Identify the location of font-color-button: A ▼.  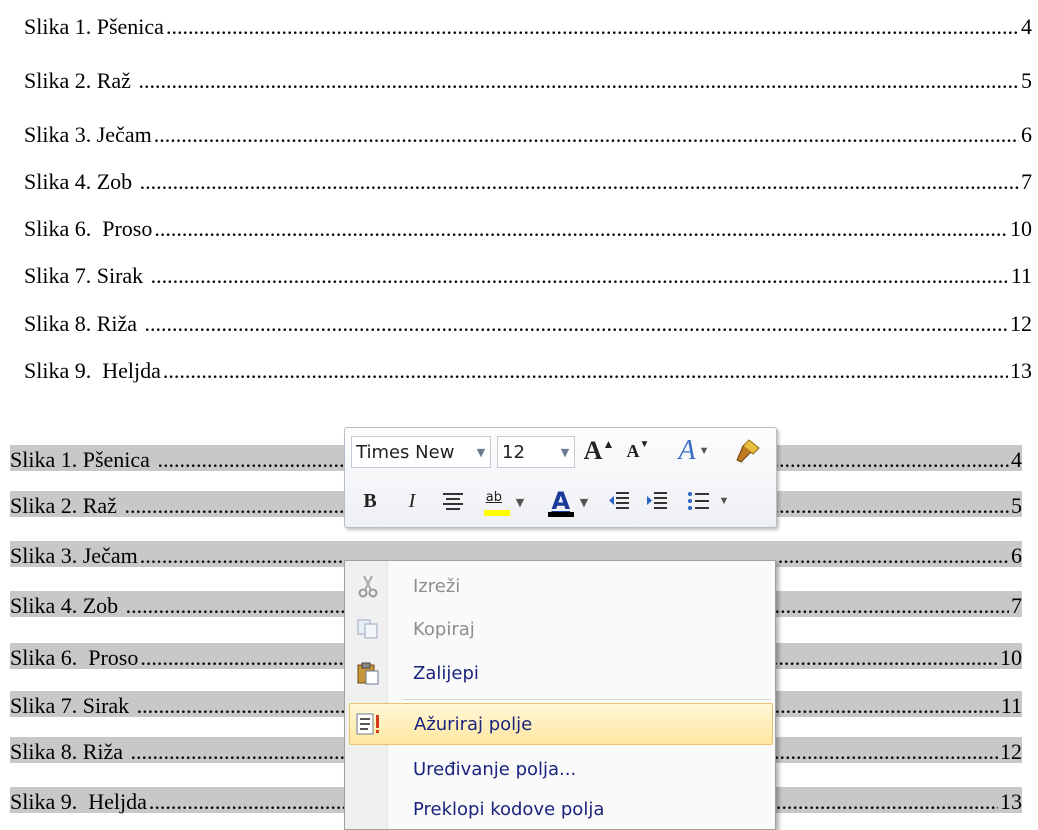
(568, 502).